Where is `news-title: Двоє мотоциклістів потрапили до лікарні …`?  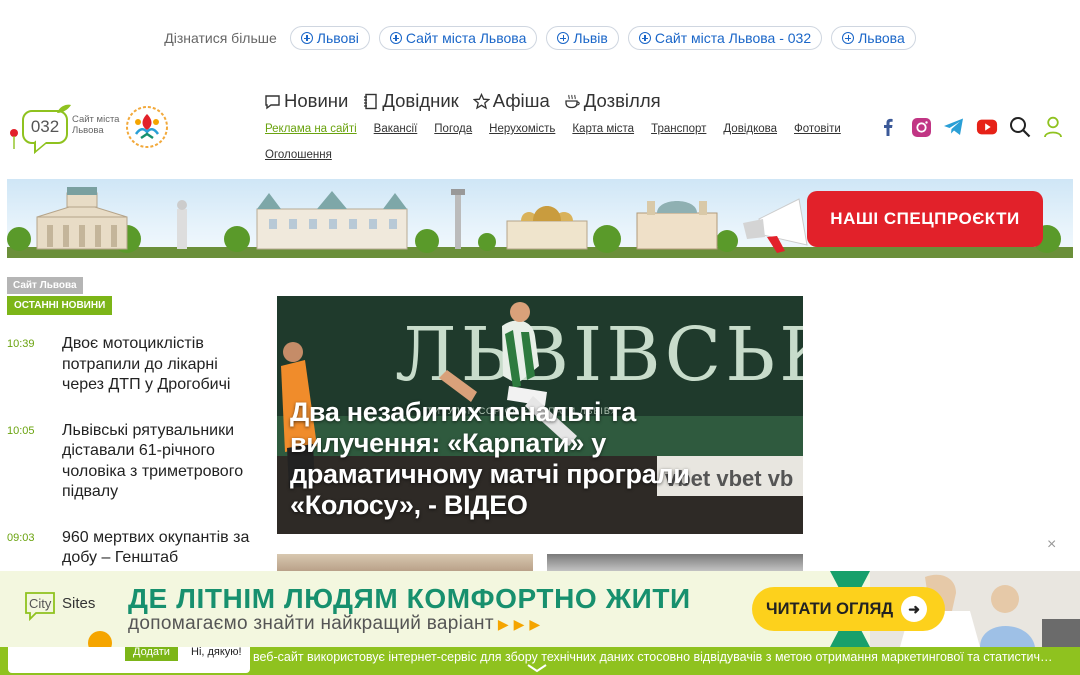 news-title: Двоє мотоциклістів потрапили до лікарні … is located at coordinates (159, 365).